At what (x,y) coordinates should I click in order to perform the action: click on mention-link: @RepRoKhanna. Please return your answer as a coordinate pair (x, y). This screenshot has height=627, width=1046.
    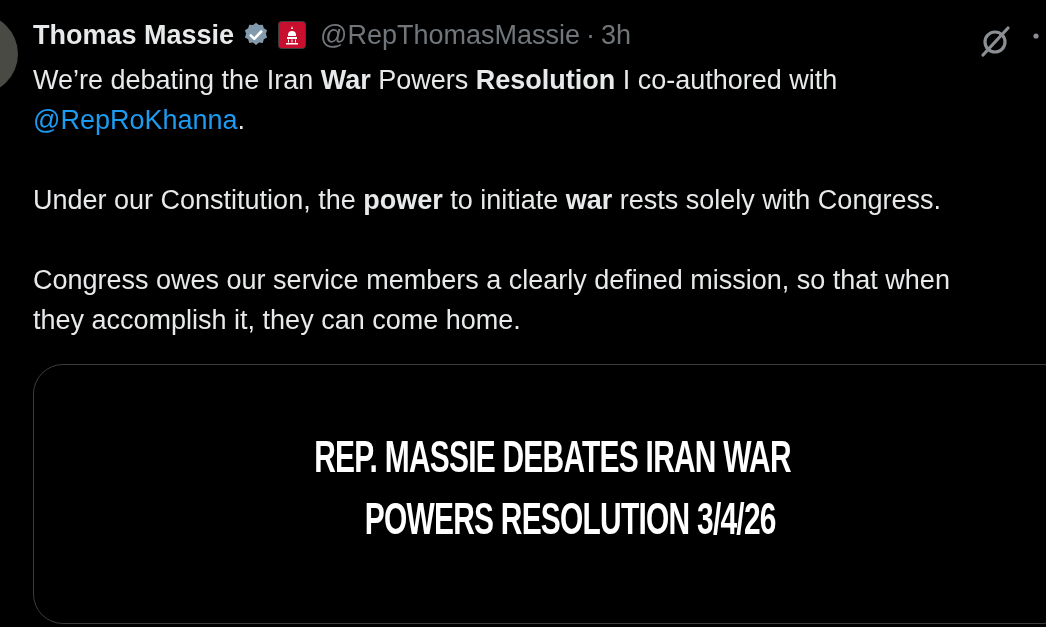
    Looking at the image, I should click on (135, 120).